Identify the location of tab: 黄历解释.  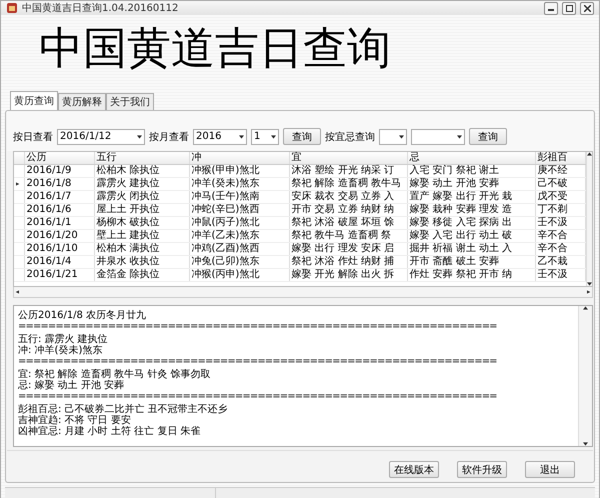
(82, 101).